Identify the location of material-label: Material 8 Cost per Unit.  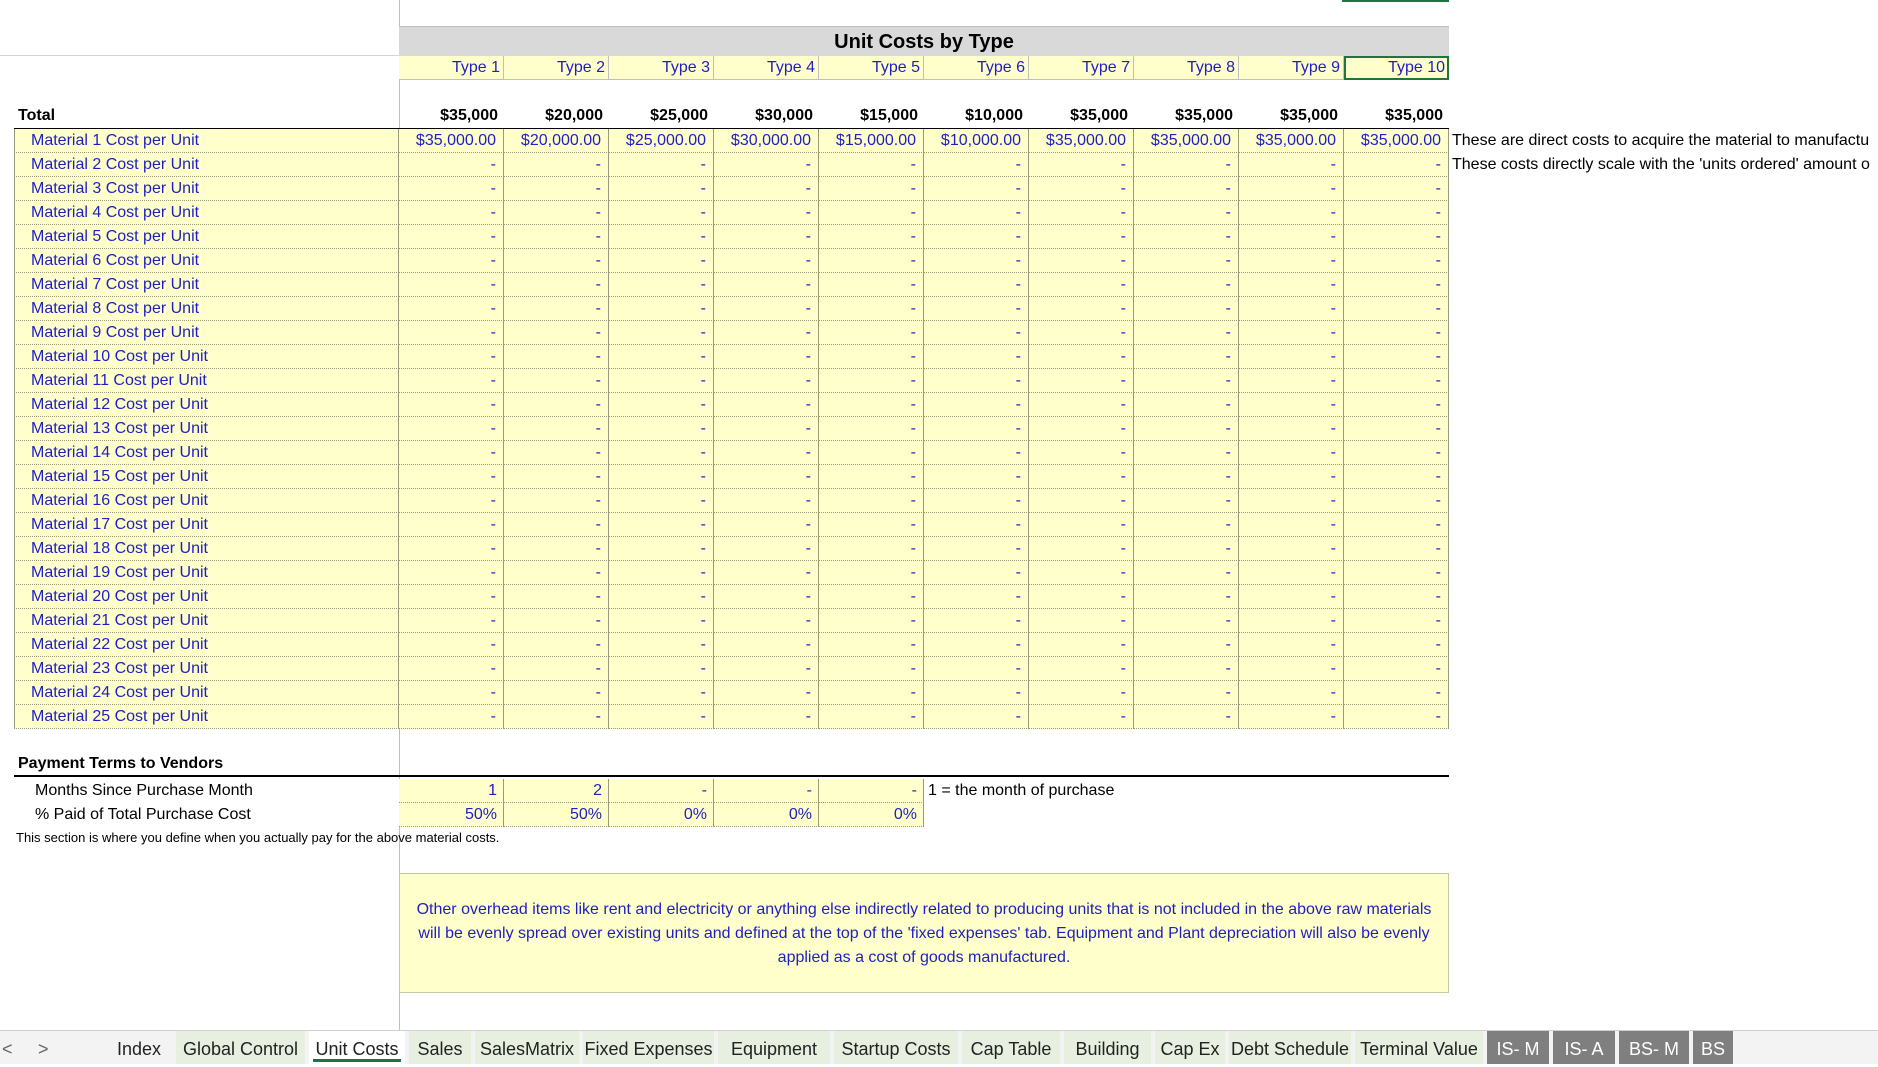
(206, 309).